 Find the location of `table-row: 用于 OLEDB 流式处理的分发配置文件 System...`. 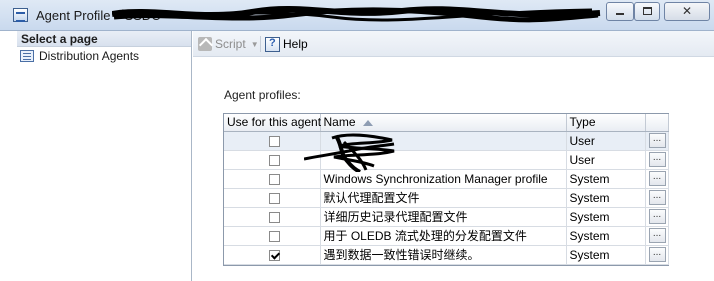

table-row: 用于 OLEDB 流式处理的分发配置文件 System... is located at coordinates (446, 236).